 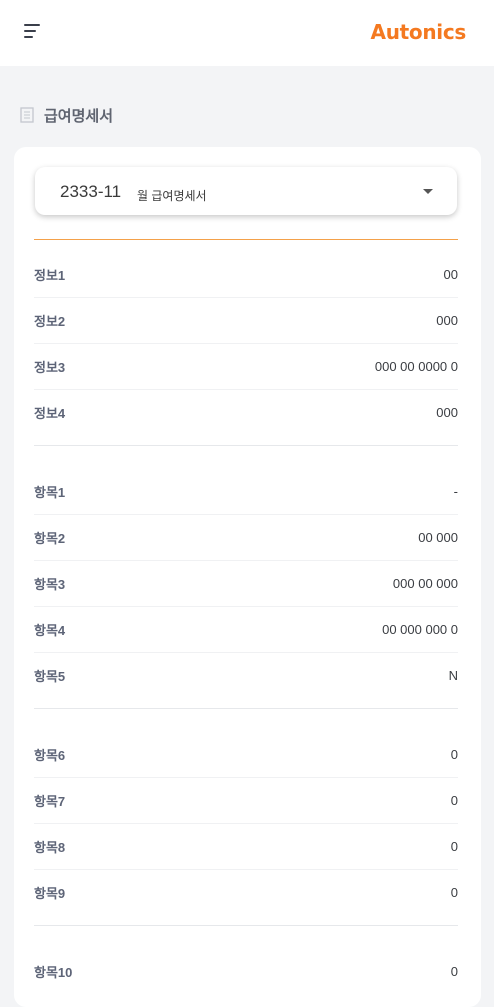 I want to click on row-label: 항목5, so click(x=50, y=676).